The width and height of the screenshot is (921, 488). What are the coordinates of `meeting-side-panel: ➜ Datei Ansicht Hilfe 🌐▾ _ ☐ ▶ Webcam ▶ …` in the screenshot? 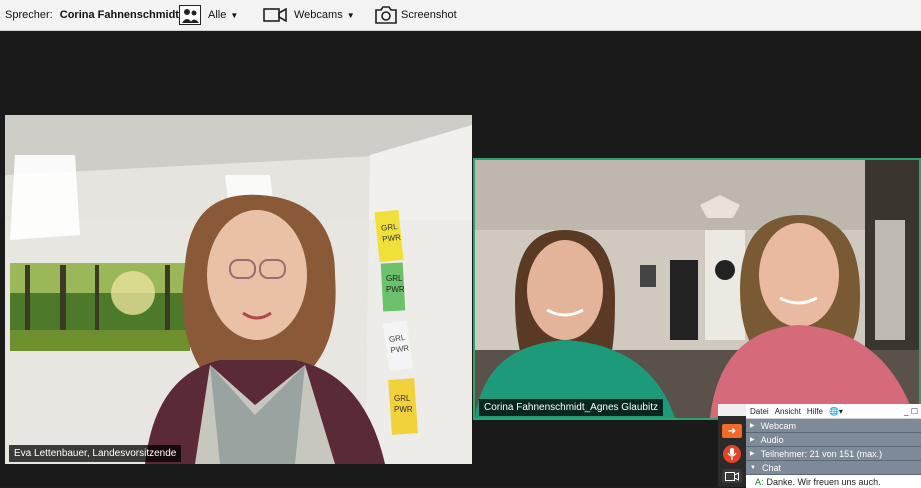 It's located at (819, 446).